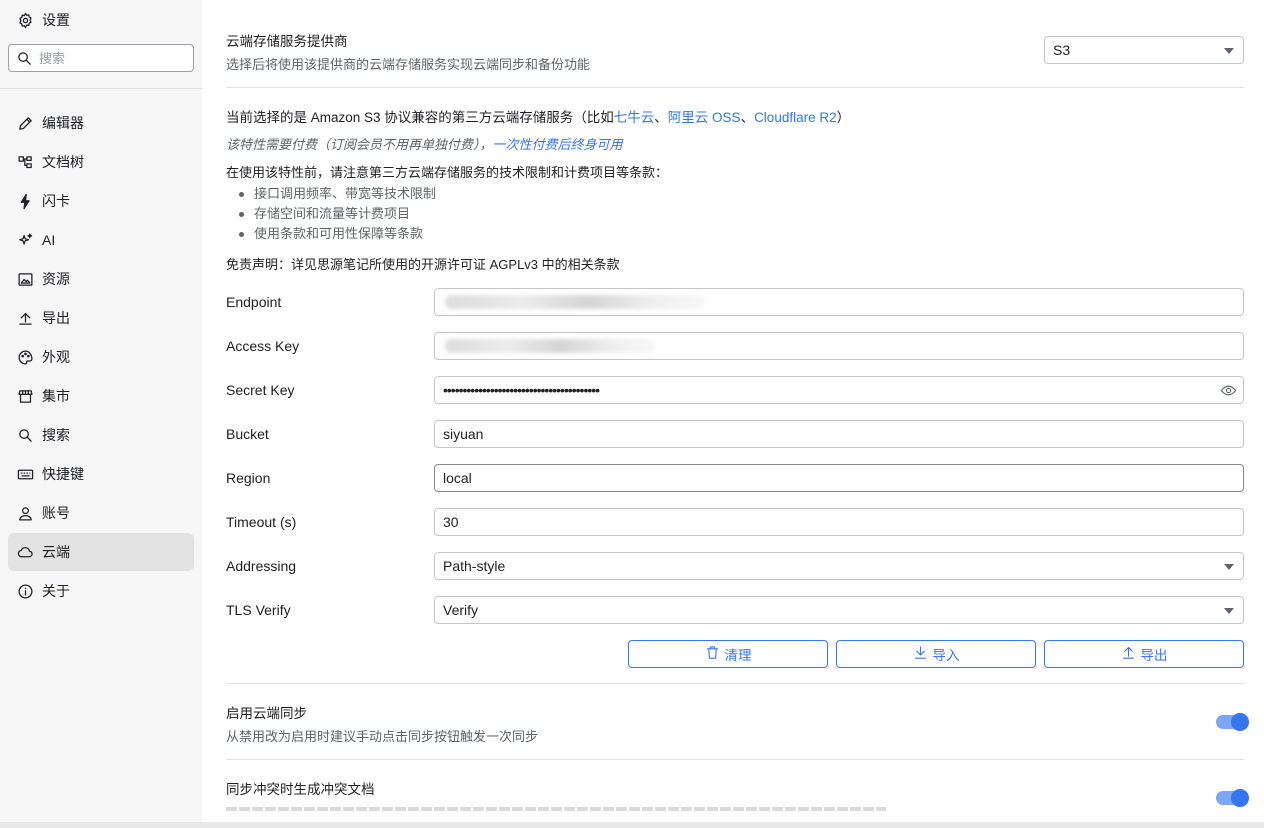 This screenshot has height=828, width=1264. Describe the element at coordinates (521, 390) in the screenshot. I see `secret-key-value: ••••••••••••••••••••••••••••••••••••••••` at that location.